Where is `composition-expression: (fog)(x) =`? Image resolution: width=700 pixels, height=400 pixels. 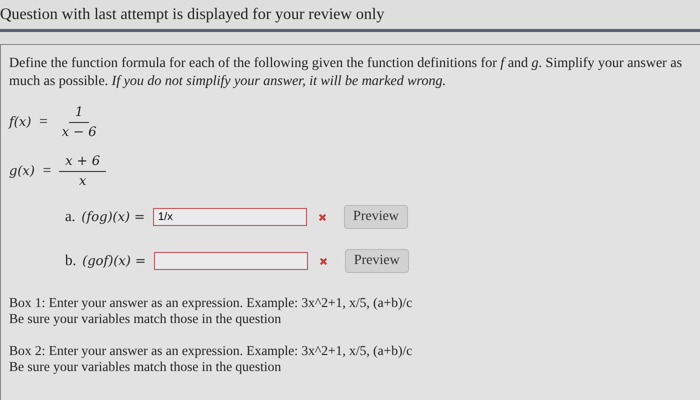 composition-expression: (fog)(x) = is located at coordinates (113, 217).